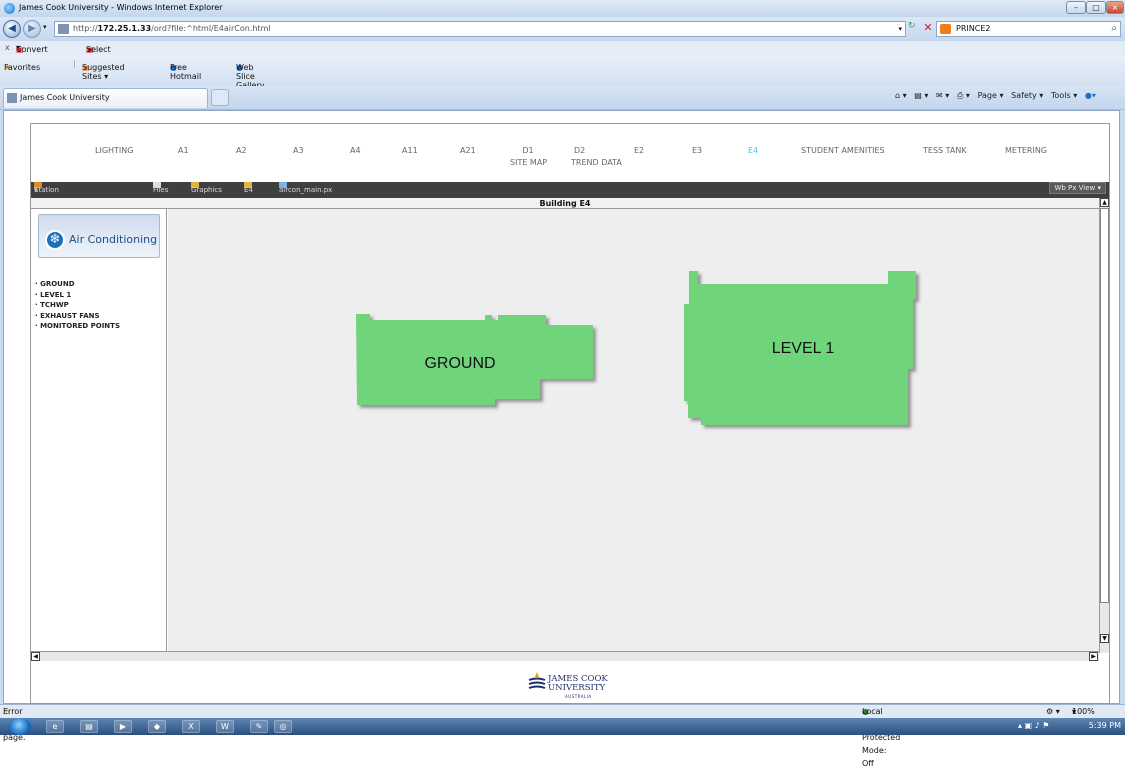 The height and width of the screenshot is (770, 1125). I want to click on back-button: ◀, so click(12, 29).